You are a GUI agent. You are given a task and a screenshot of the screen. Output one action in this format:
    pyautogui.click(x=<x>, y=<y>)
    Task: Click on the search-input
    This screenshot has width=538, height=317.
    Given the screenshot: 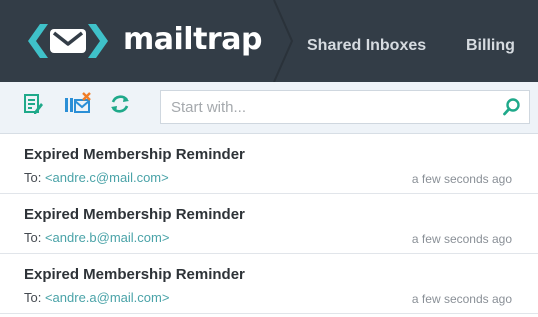 What is the action you would take?
    pyautogui.click(x=326, y=107)
    